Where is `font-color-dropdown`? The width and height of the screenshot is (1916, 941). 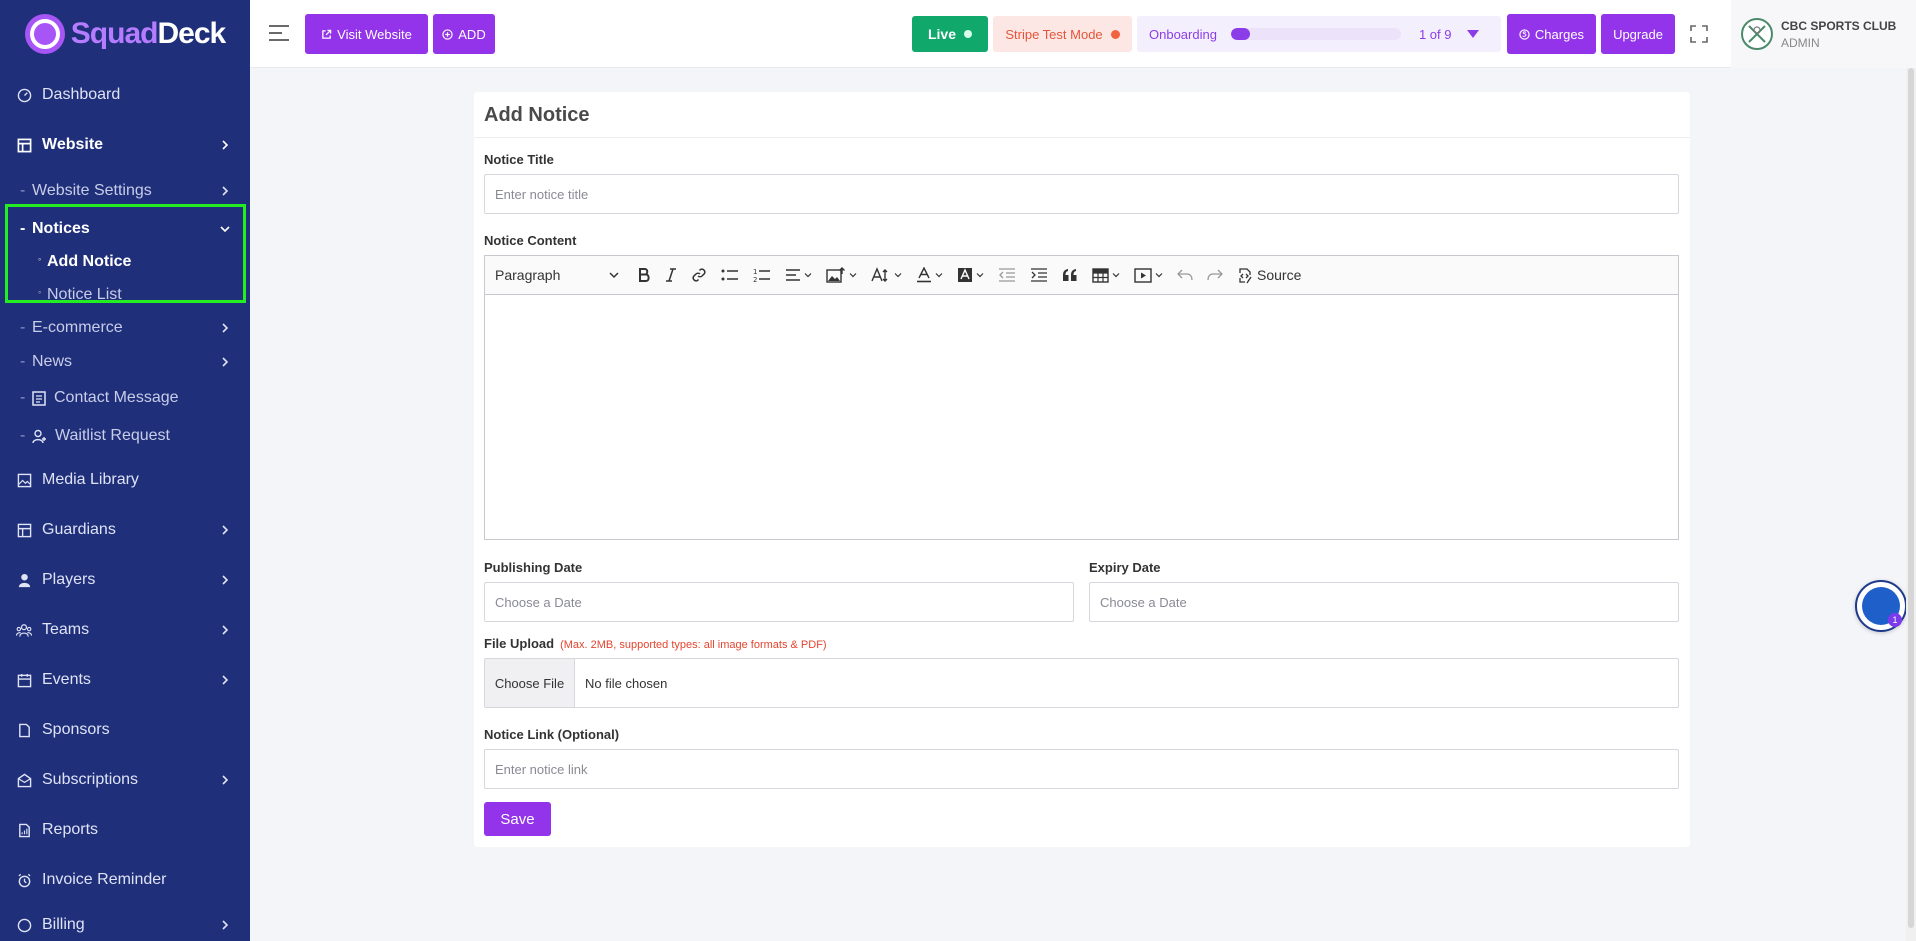 font-color-dropdown is located at coordinates (929, 275).